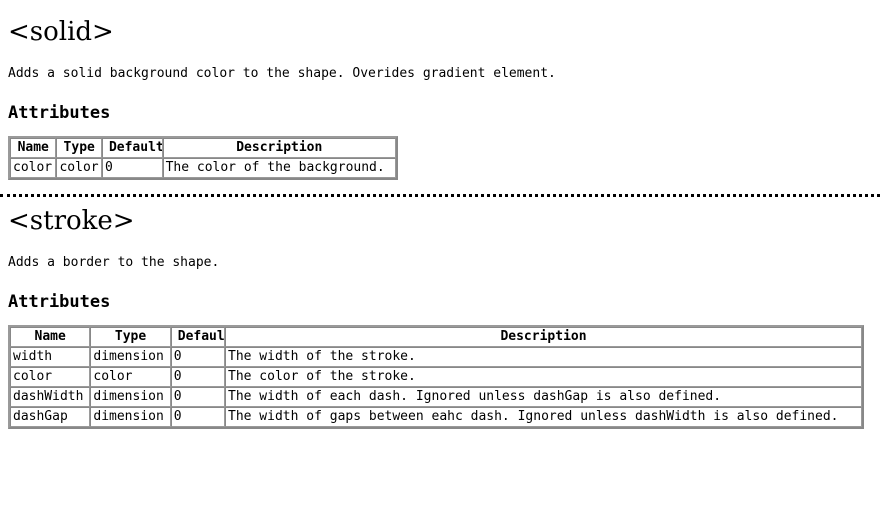 This screenshot has width=880, height=508. What do you see at coordinates (50, 357) in the screenshot?
I see `cell-attr-name: width` at bounding box center [50, 357].